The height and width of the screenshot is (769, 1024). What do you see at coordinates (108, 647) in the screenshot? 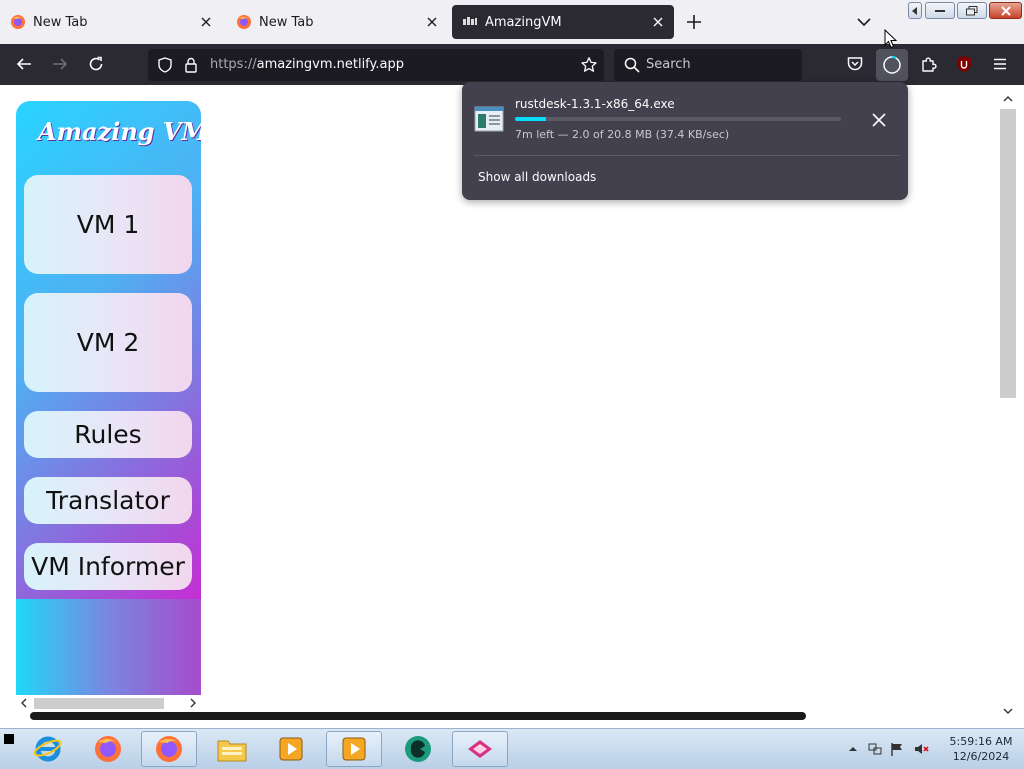
I see `sidebar-lower-panel` at bounding box center [108, 647].